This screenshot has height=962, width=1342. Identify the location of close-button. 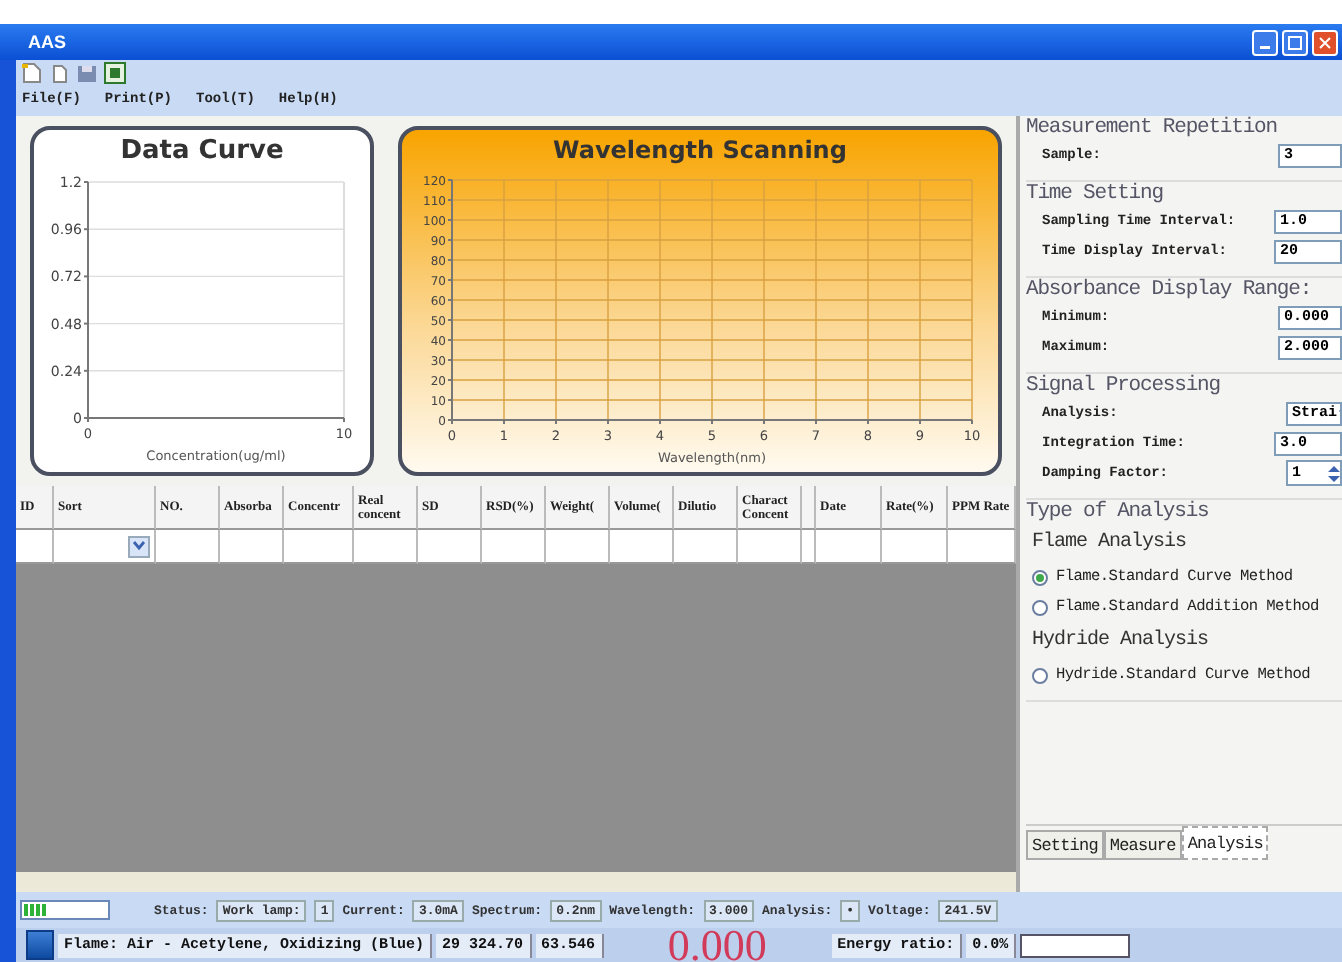
(1325, 42).